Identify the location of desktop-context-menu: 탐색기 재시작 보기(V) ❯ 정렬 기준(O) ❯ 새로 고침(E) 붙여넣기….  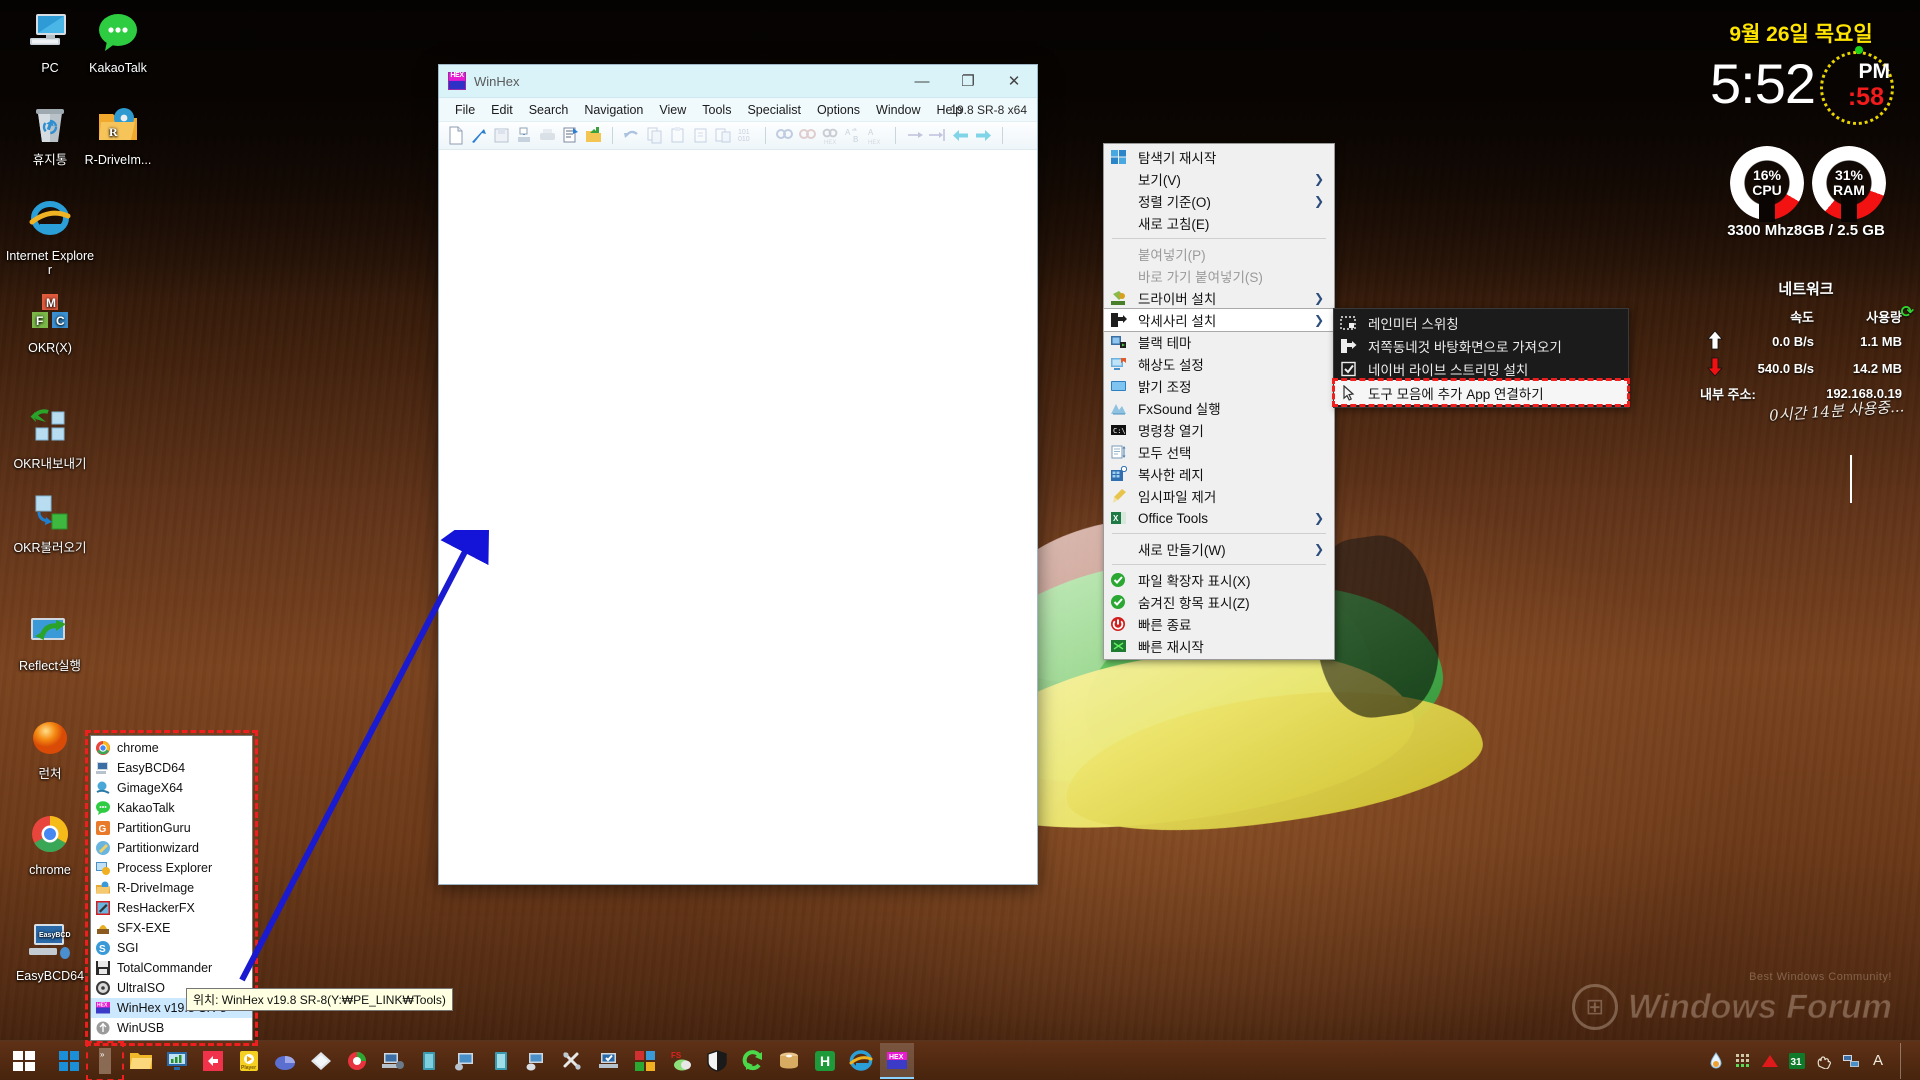
(1219, 401).